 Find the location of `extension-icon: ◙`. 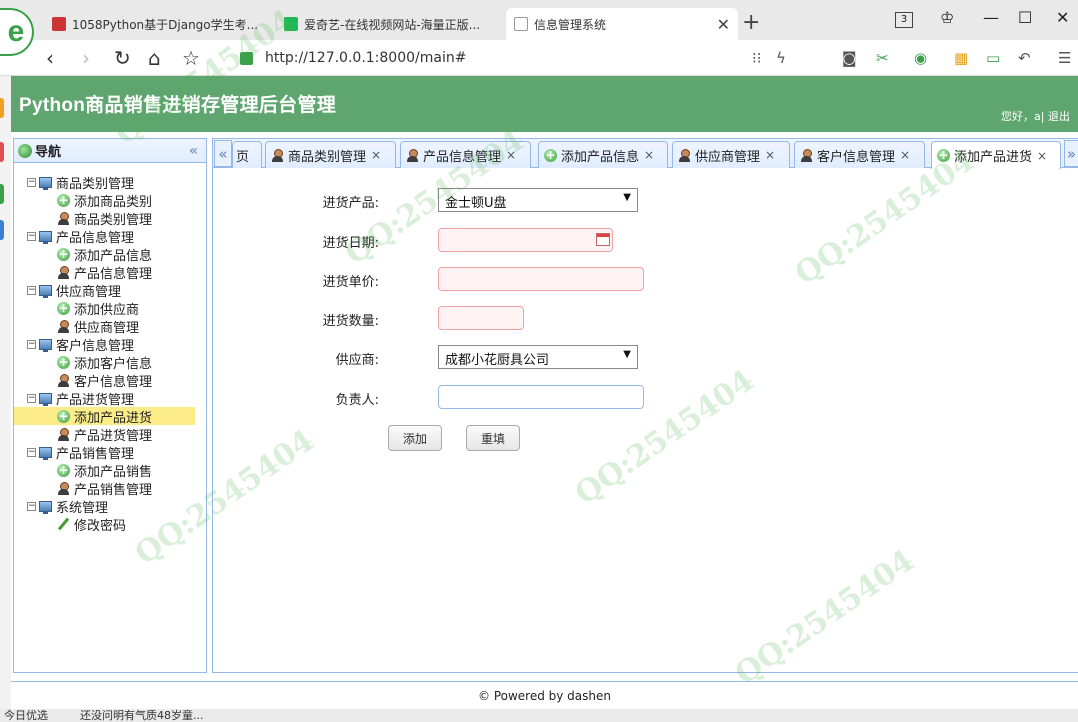

extension-icon: ◙ is located at coordinates (849, 58).